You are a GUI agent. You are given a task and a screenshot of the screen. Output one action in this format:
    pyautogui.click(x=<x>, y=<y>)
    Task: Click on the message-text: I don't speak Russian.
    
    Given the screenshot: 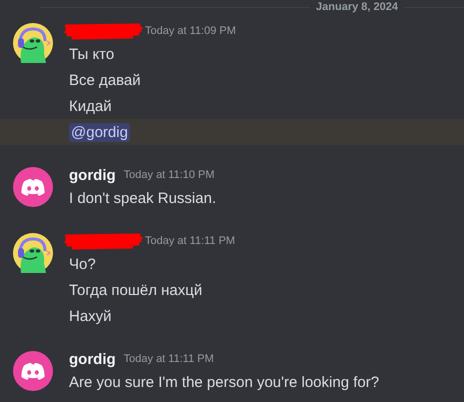 What is the action you would take?
    pyautogui.click(x=142, y=198)
    